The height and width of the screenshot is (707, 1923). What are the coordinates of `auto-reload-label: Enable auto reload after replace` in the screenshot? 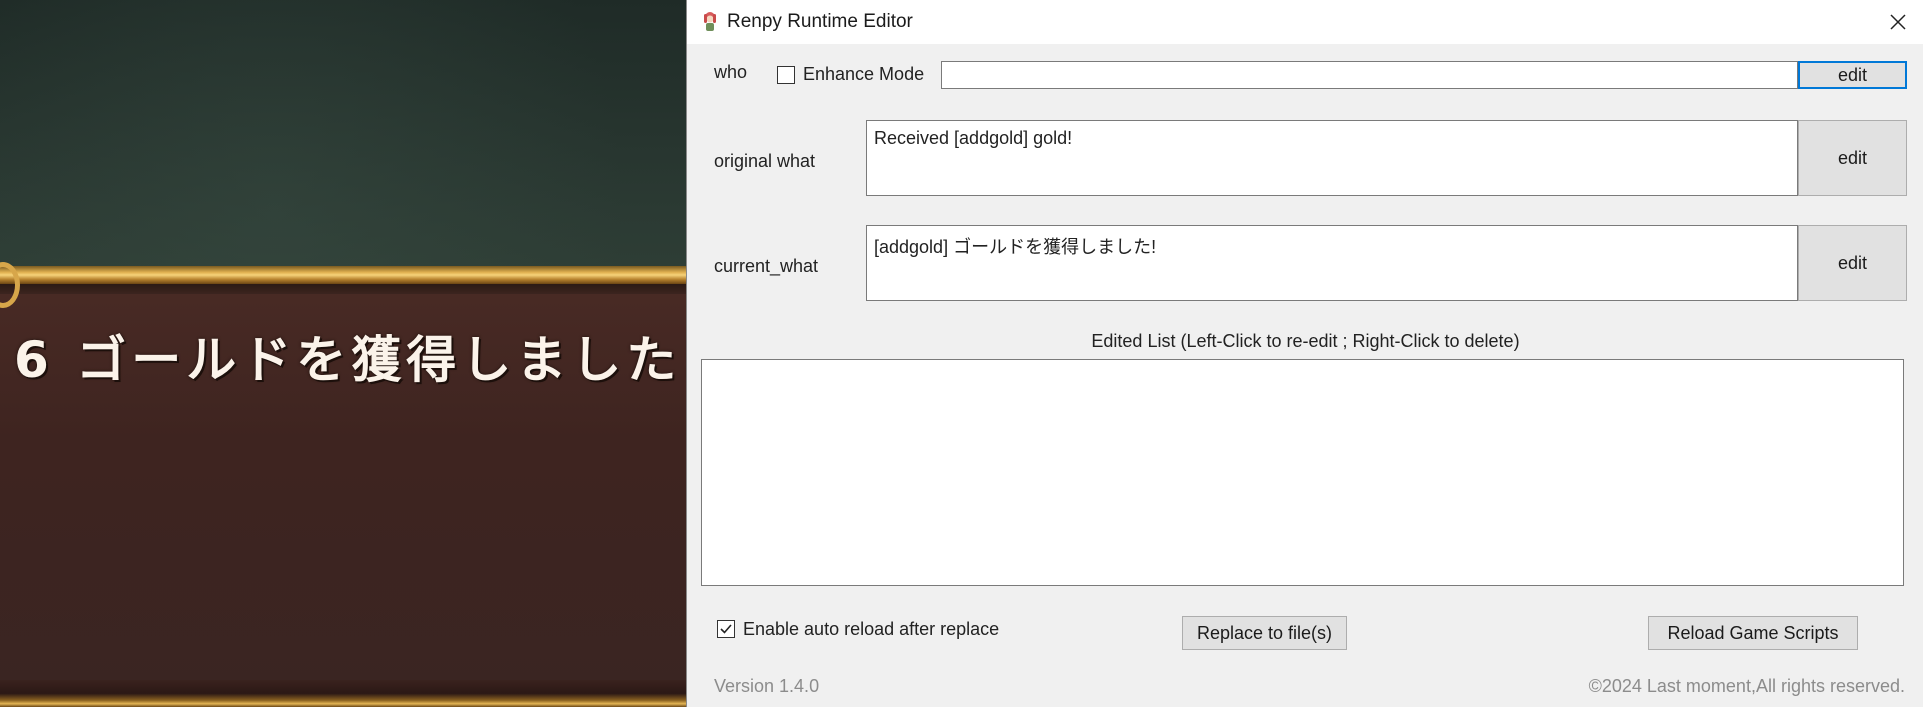 It's located at (871, 629).